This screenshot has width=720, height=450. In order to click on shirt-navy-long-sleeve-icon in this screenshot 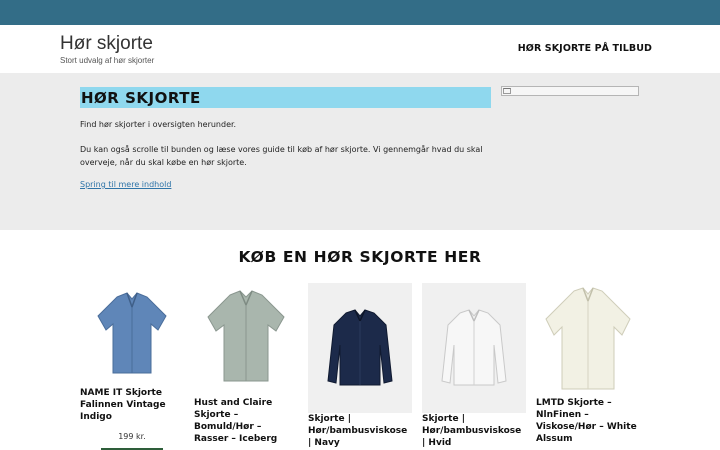, I will do `click(360, 347)`.